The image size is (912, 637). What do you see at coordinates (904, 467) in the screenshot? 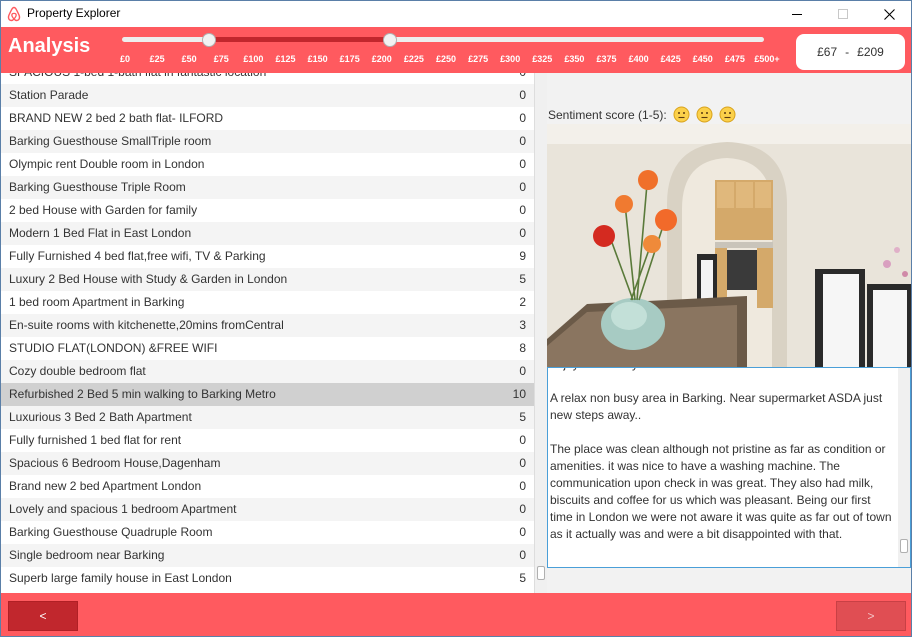
I see `review-scrollbar` at bounding box center [904, 467].